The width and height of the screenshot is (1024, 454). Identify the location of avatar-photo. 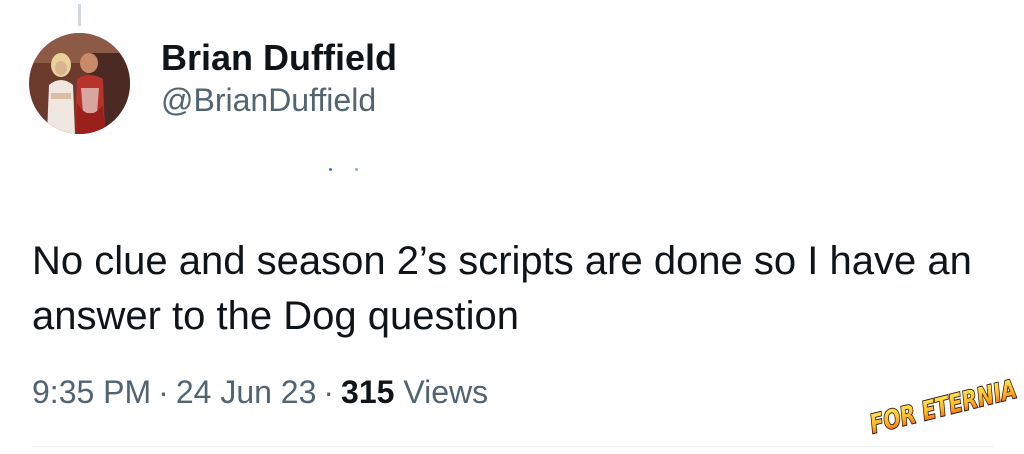
(79, 83).